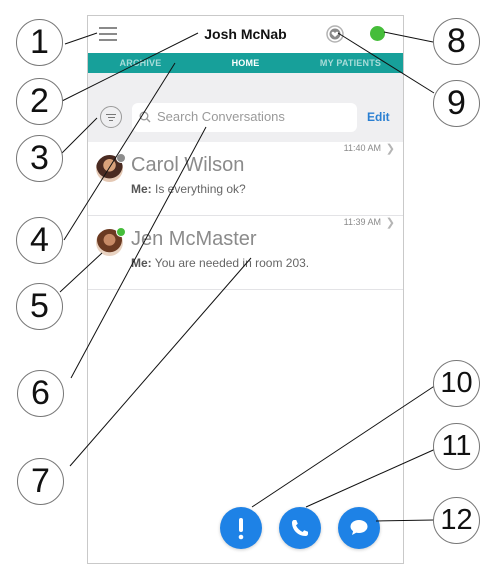 The width and height of the screenshot is (501, 579). Describe the element at coordinates (39, 306) in the screenshot. I see `callout-5: 5` at that location.